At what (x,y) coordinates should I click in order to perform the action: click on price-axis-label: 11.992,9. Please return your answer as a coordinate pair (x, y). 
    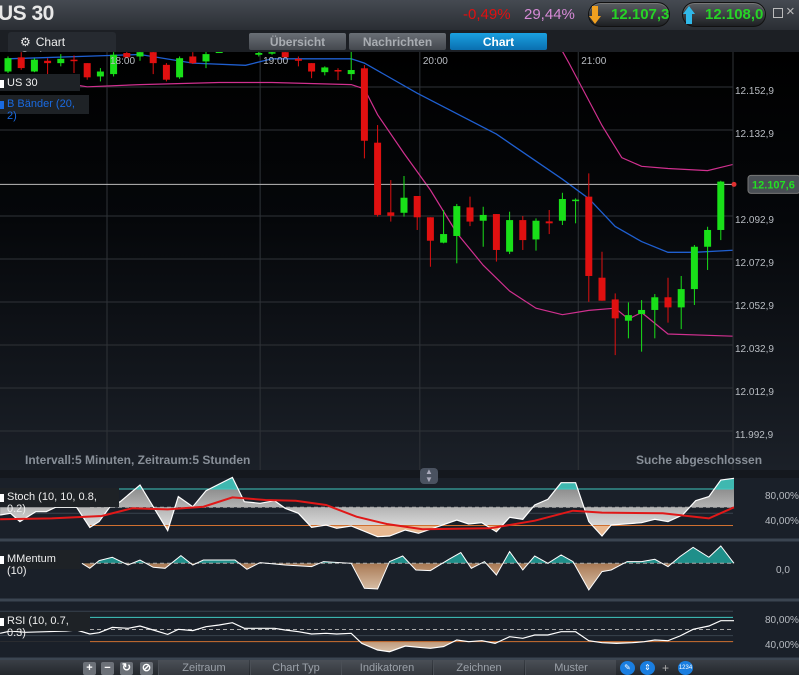
    Looking at the image, I should click on (754, 435).